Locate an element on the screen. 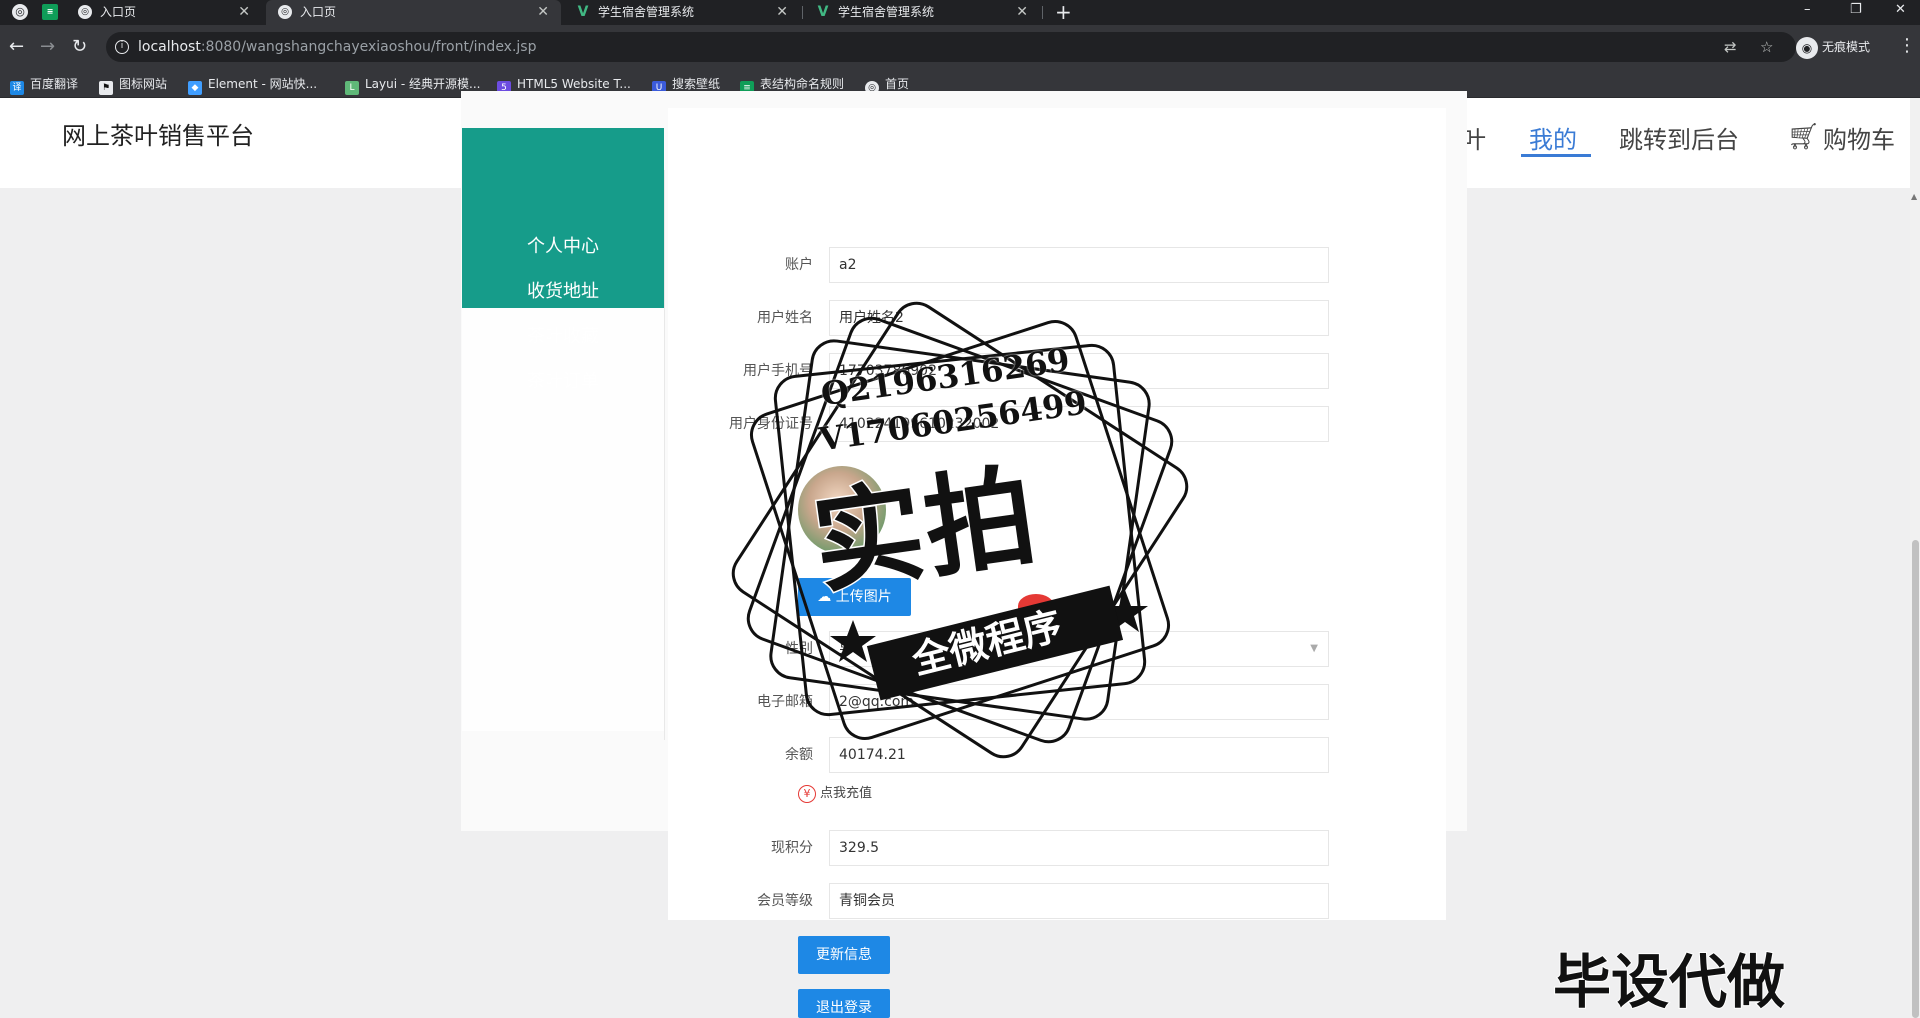  sidebar-item-orders: 茶叶订单 is located at coordinates (563, 382).